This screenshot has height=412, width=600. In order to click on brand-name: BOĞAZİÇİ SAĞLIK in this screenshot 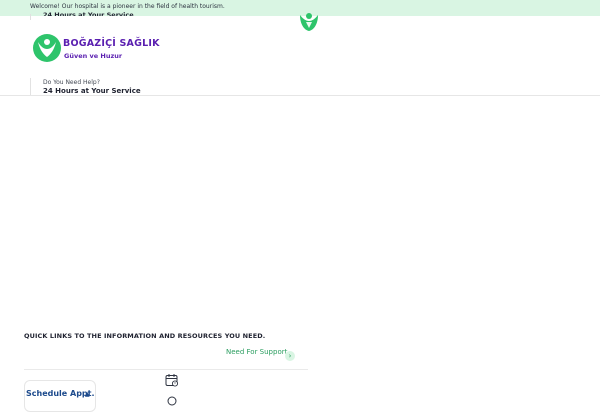, I will do `click(111, 43)`.